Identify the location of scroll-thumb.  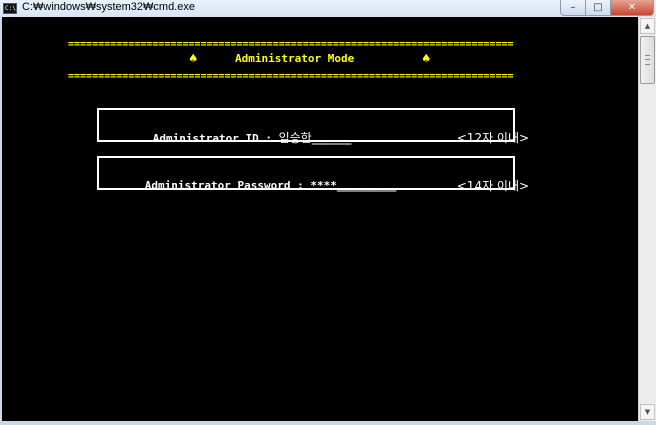
(647, 60).